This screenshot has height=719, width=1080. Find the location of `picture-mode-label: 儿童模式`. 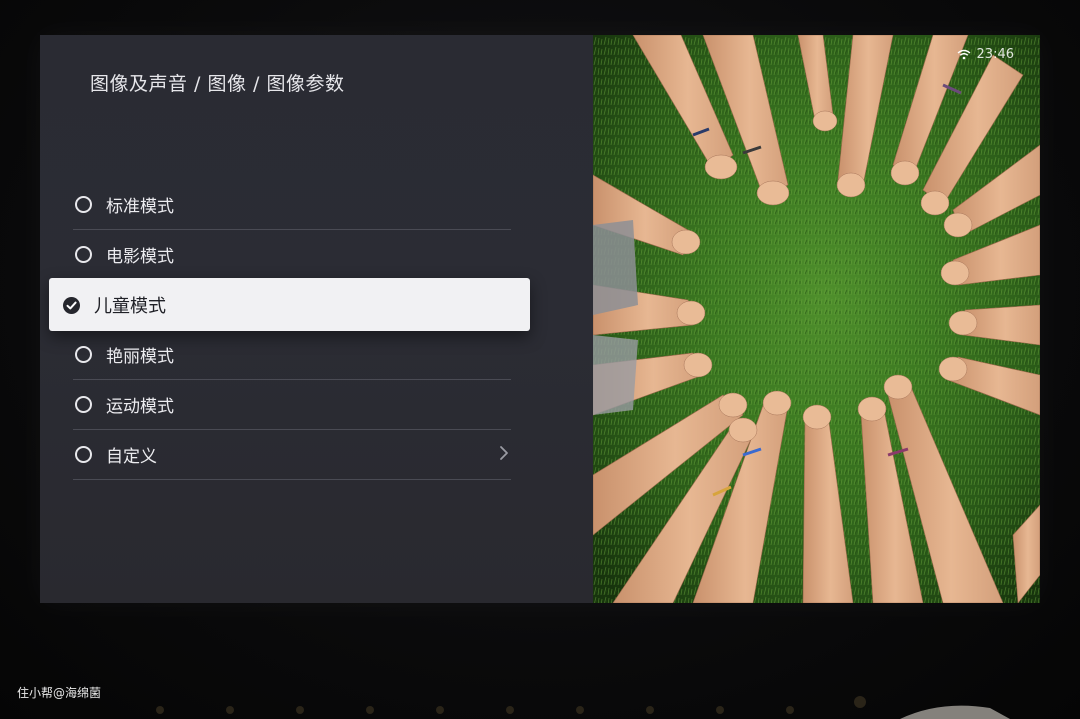

picture-mode-label: 儿童模式 is located at coordinates (130, 306).